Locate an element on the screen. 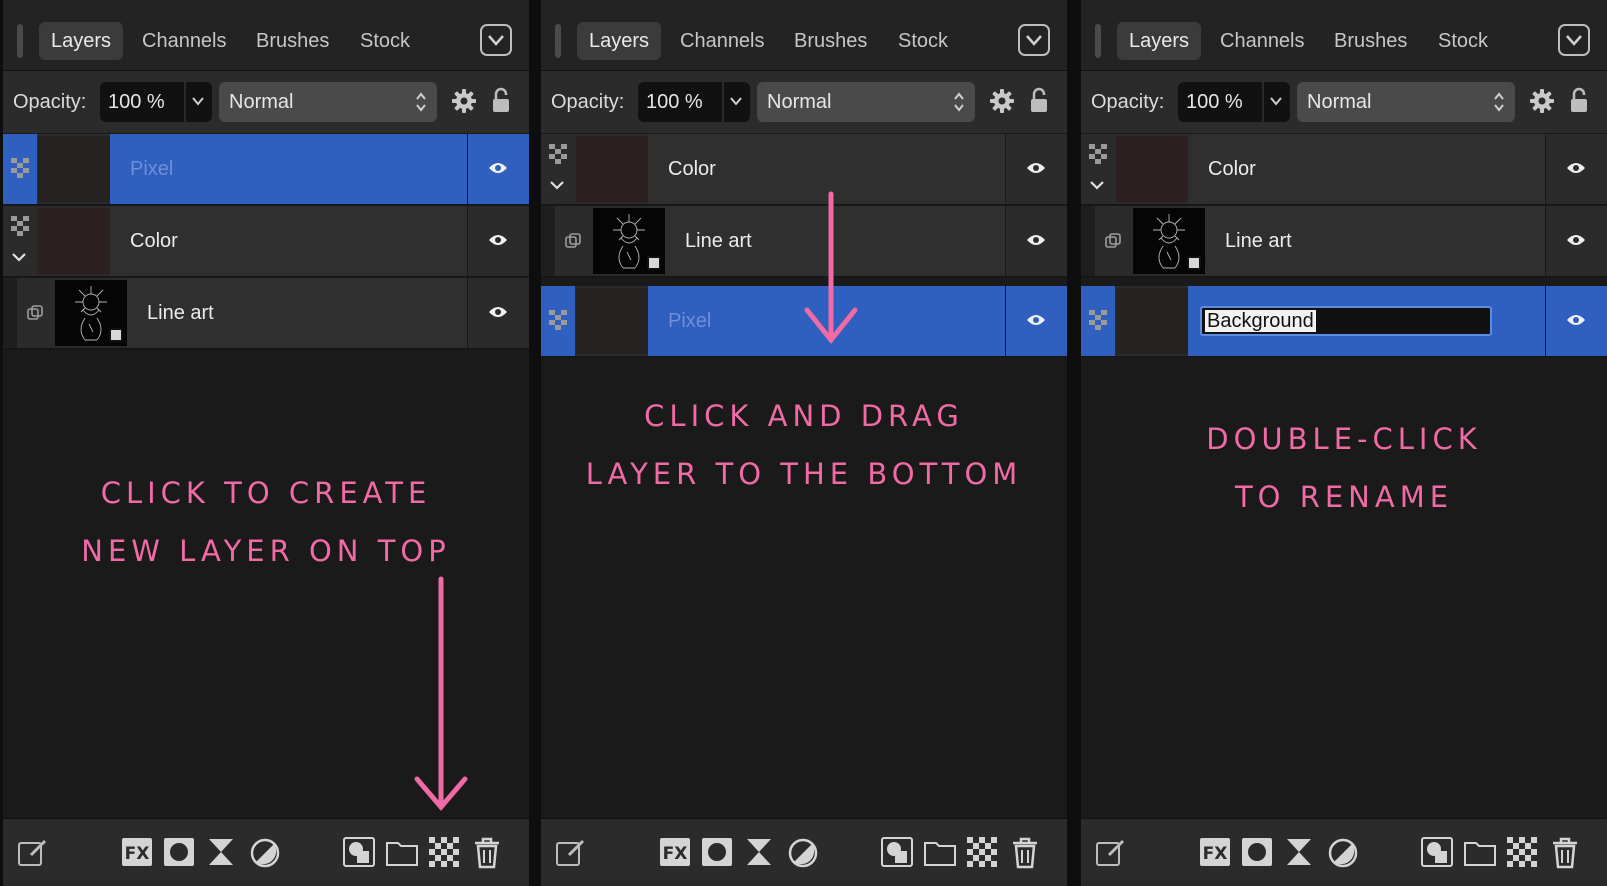 The width and height of the screenshot is (1607, 886). layer-row-pixel: Pixel is located at coordinates (266, 169).